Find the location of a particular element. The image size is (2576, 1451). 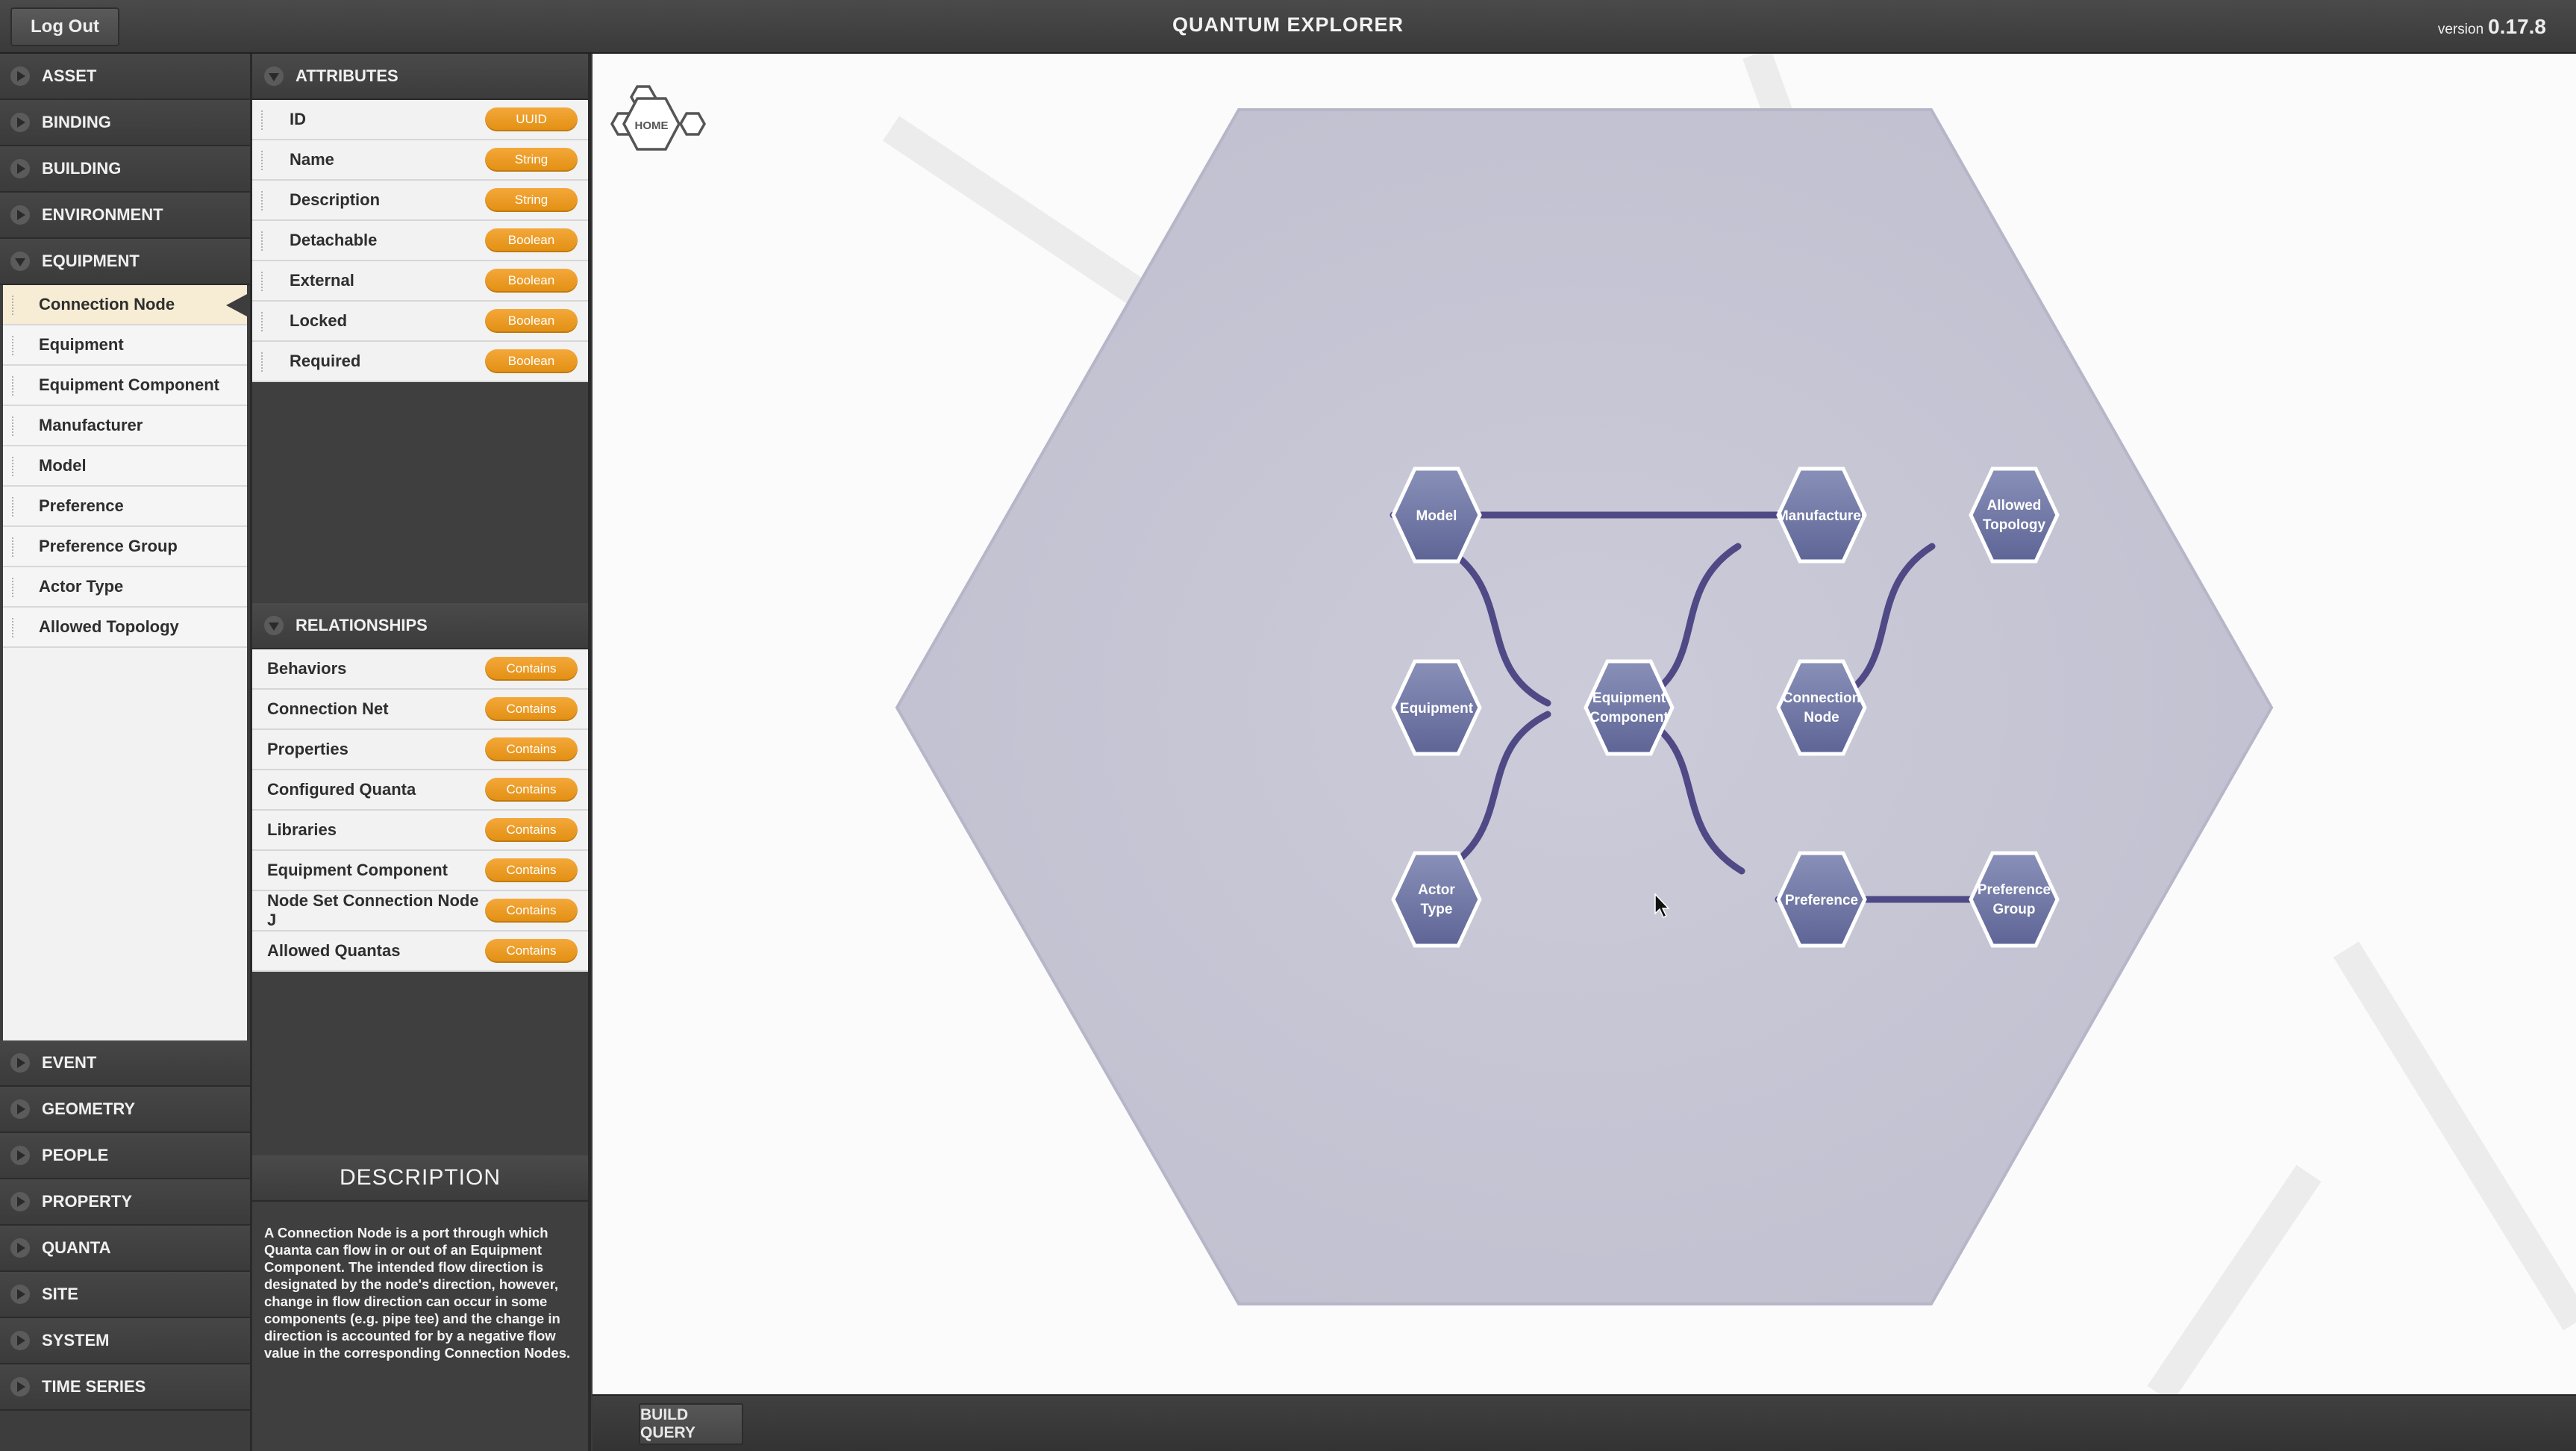

equipment-item-allowed-topology: Allowed Topology is located at coordinates (125, 628).